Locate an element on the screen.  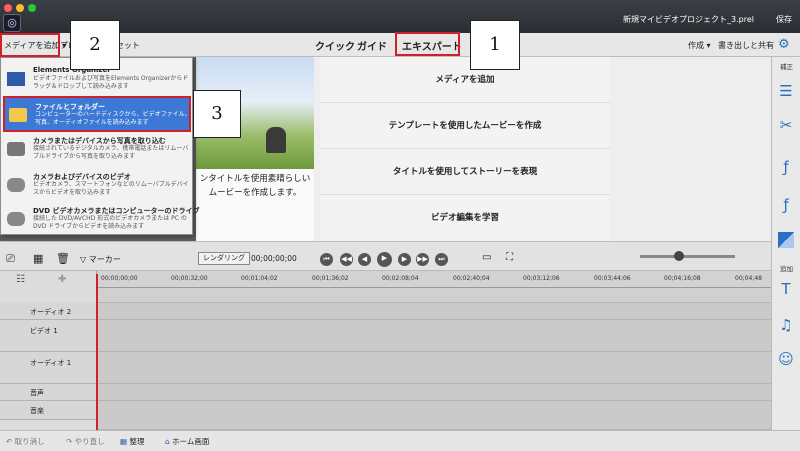
track-label: オーディオ 2 is located at coordinates (51, 312).